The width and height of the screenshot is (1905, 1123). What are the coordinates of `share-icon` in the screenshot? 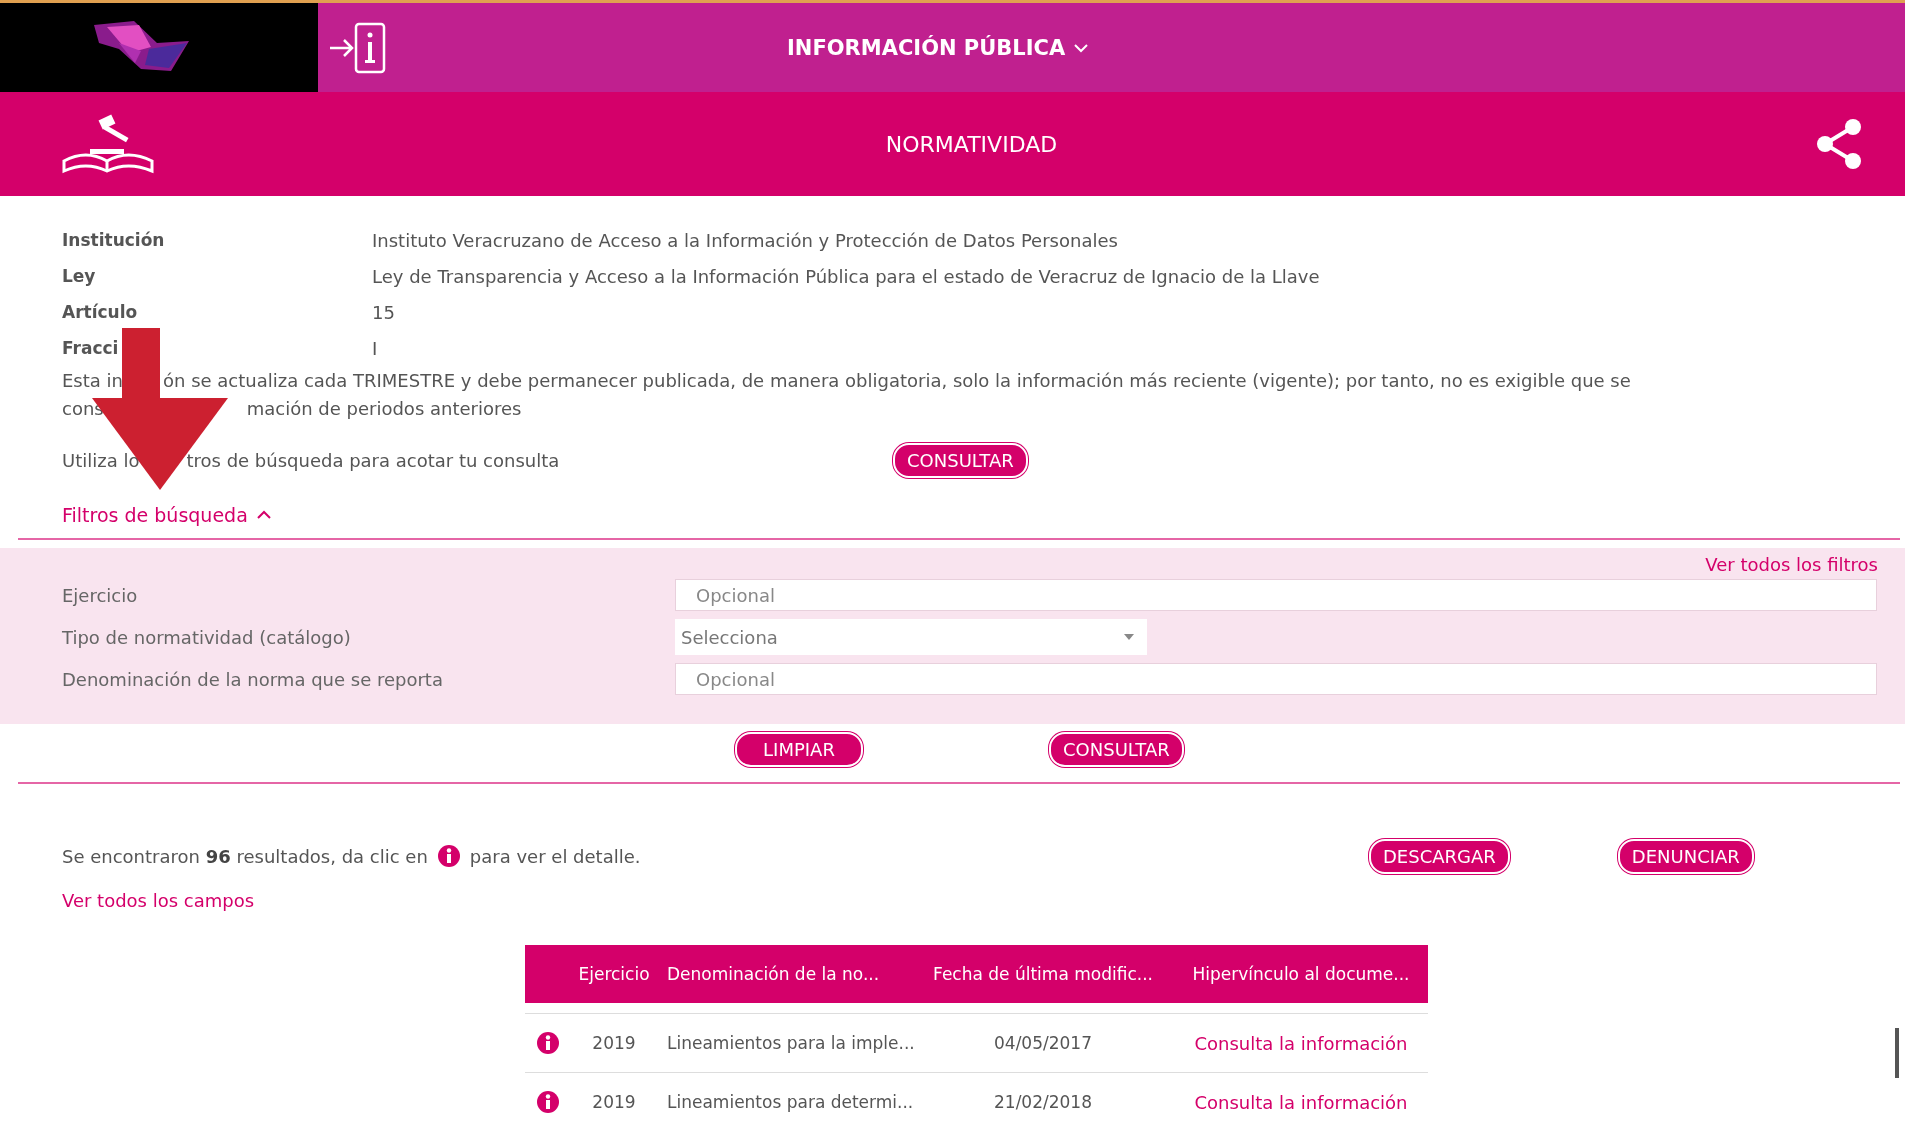 It's located at (1839, 144).